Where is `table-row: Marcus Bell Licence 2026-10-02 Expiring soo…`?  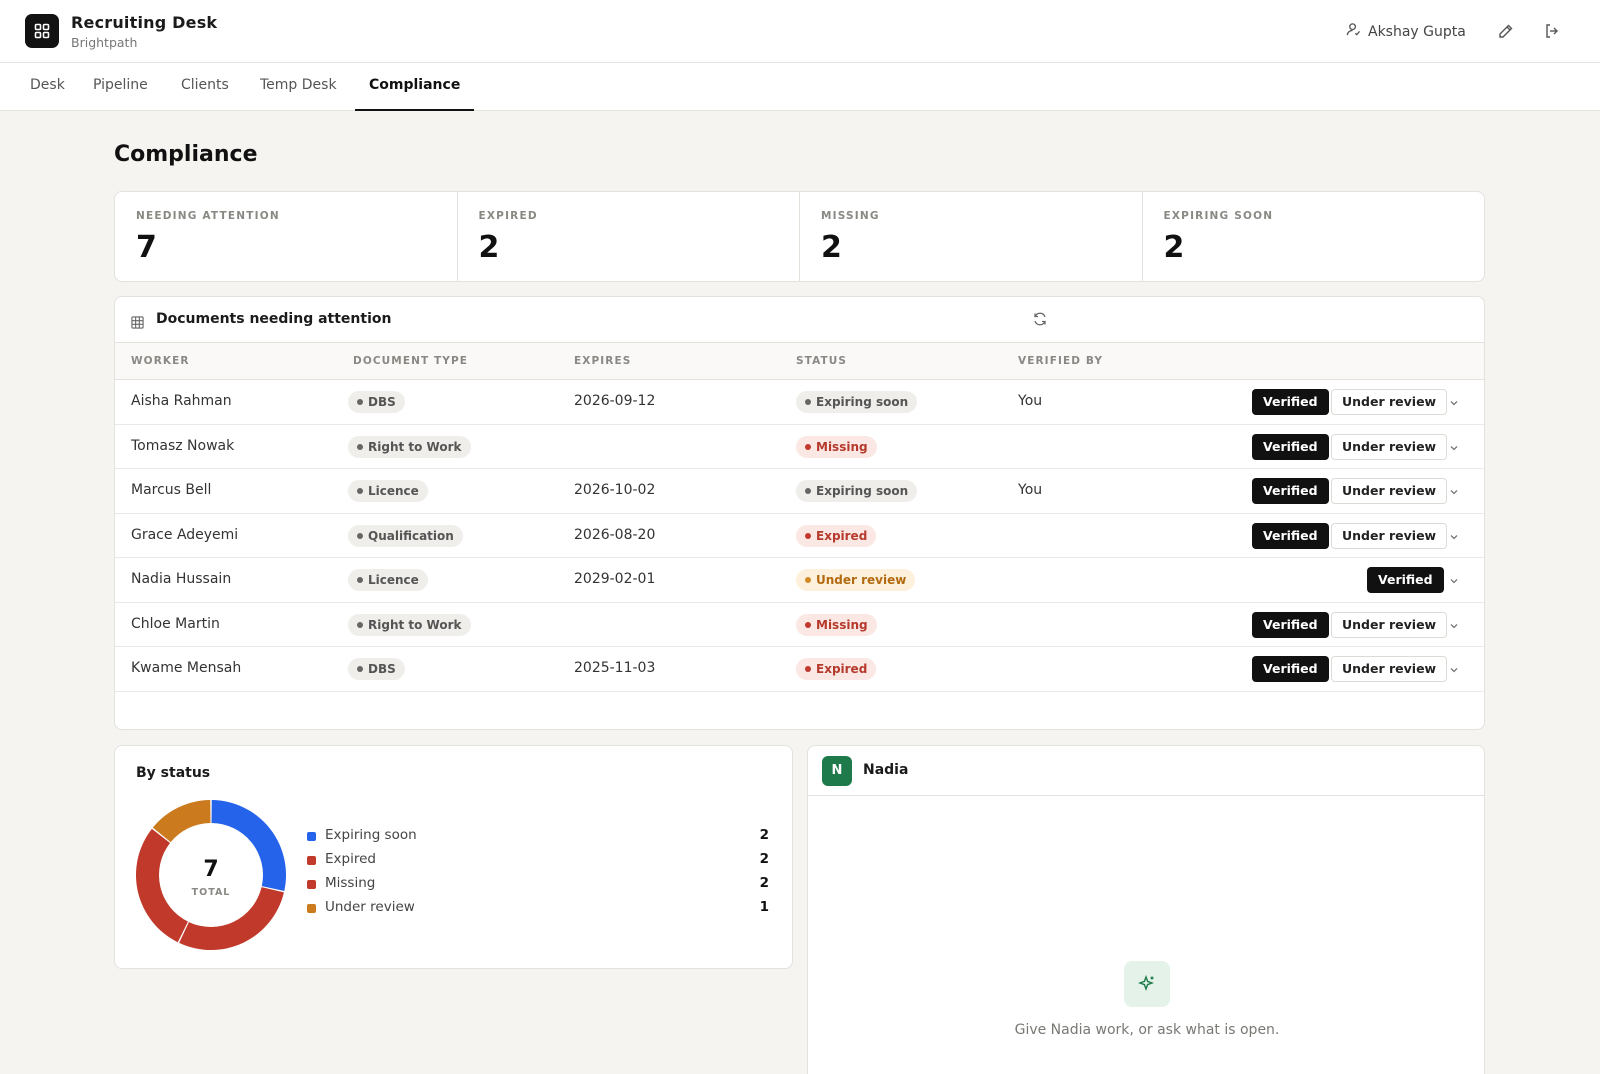 table-row: Marcus Bell Licence 2026-10-02 Expiring soo… is located at coordinates (799, 491).